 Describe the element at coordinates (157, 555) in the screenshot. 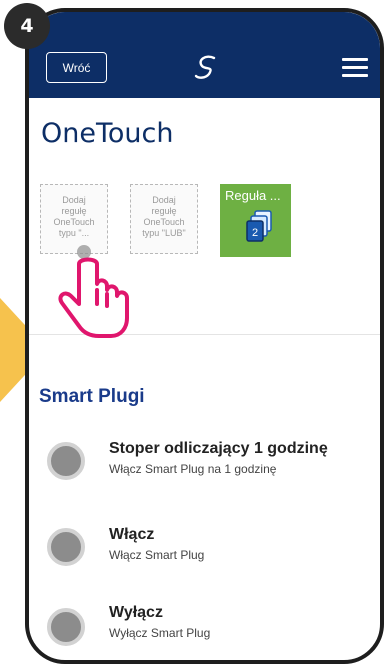

I see `item-subtitle: Włącz Smart Plug` at that location.